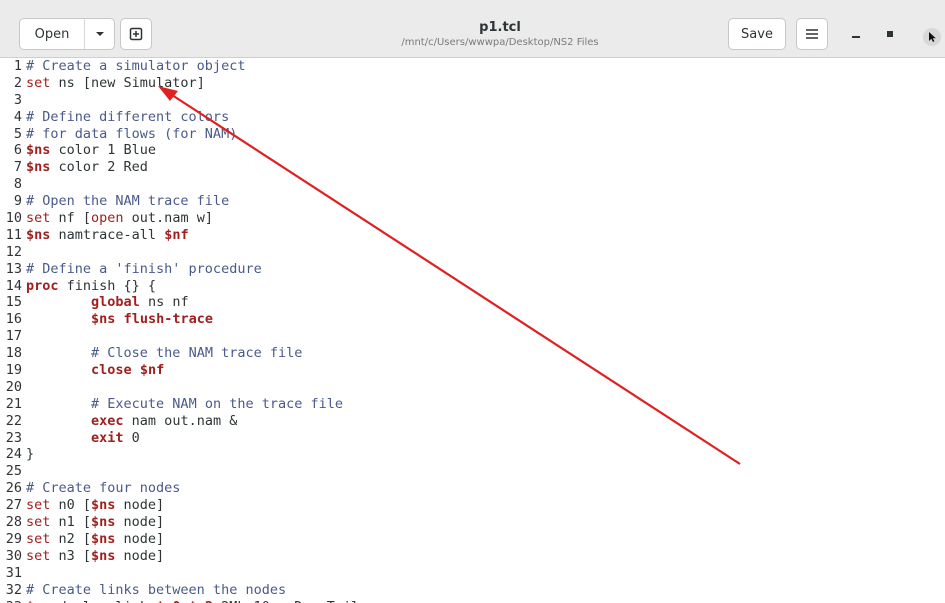 The height and width of the screenshot is (603, 945). I want to click on hamburger-menu-icon, so click(812, 34).